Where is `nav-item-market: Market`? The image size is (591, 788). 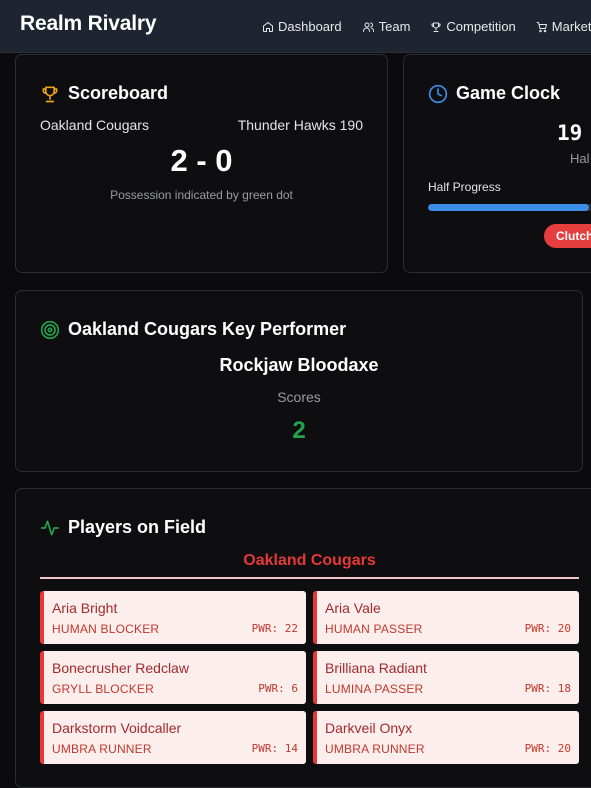
nav-item-market: Market is located at coordinates (563, 26).